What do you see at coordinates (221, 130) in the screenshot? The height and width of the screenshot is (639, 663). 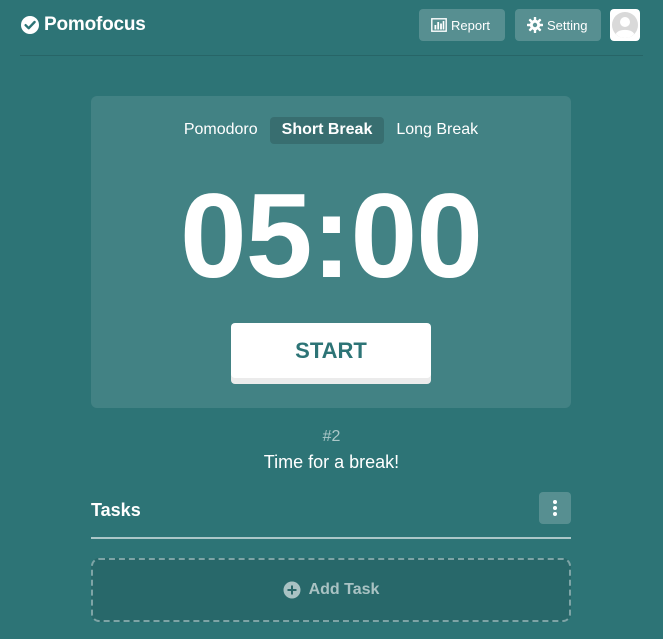 I see `tab-pomodoro: Pomodoro` at bounding box center [221, 130].